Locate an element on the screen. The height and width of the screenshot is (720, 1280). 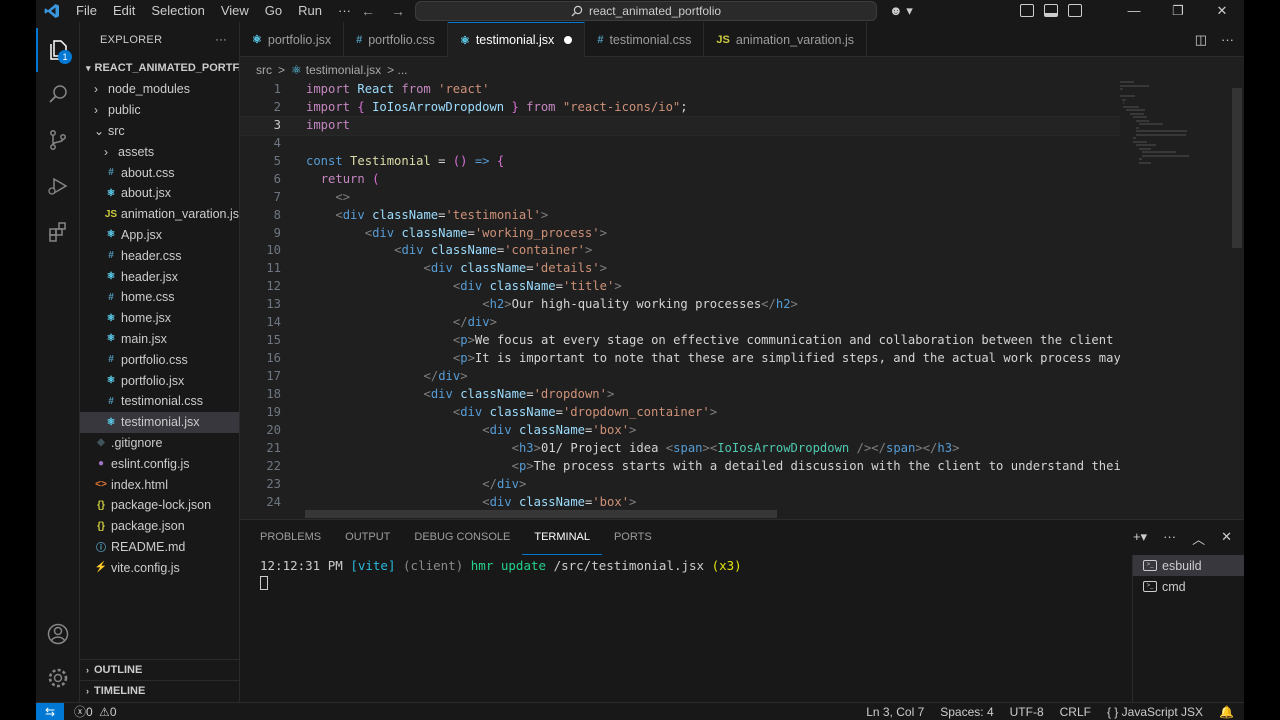
close-icon: ✕ is located at coordinates (1222, 11).